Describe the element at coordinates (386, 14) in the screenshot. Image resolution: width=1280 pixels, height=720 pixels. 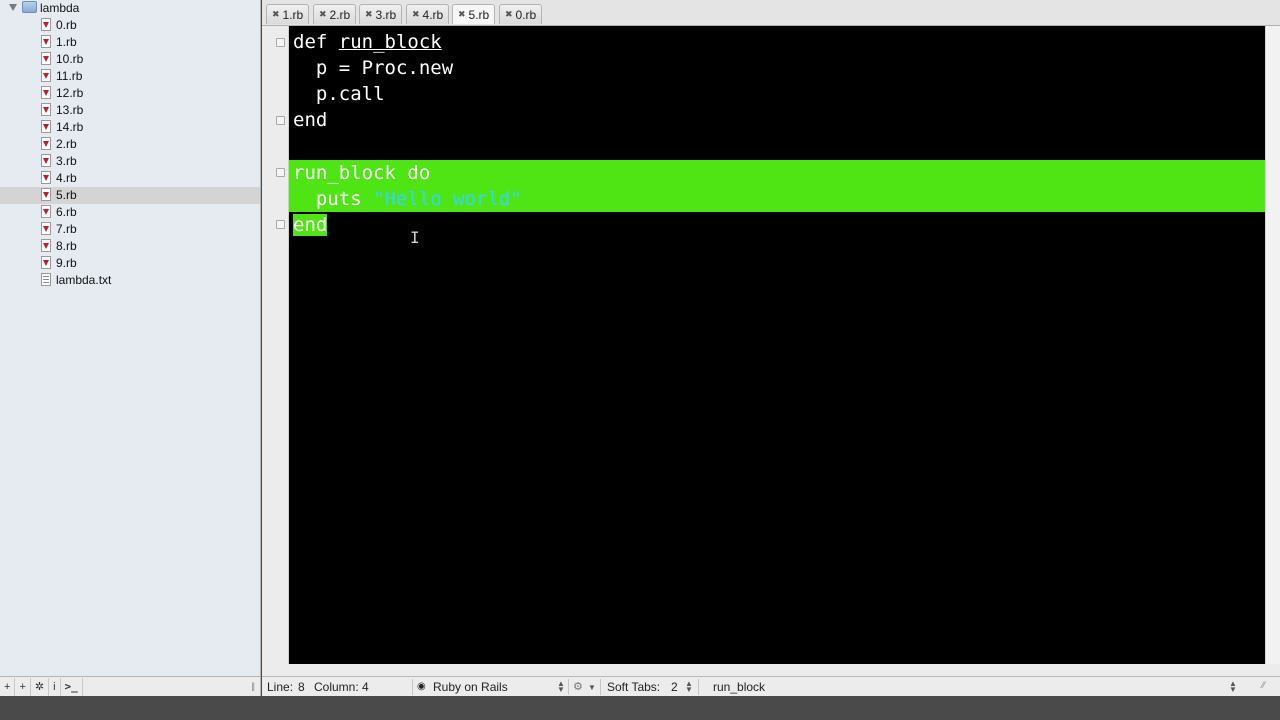
I see `tab-label: 3.rb` at that location.